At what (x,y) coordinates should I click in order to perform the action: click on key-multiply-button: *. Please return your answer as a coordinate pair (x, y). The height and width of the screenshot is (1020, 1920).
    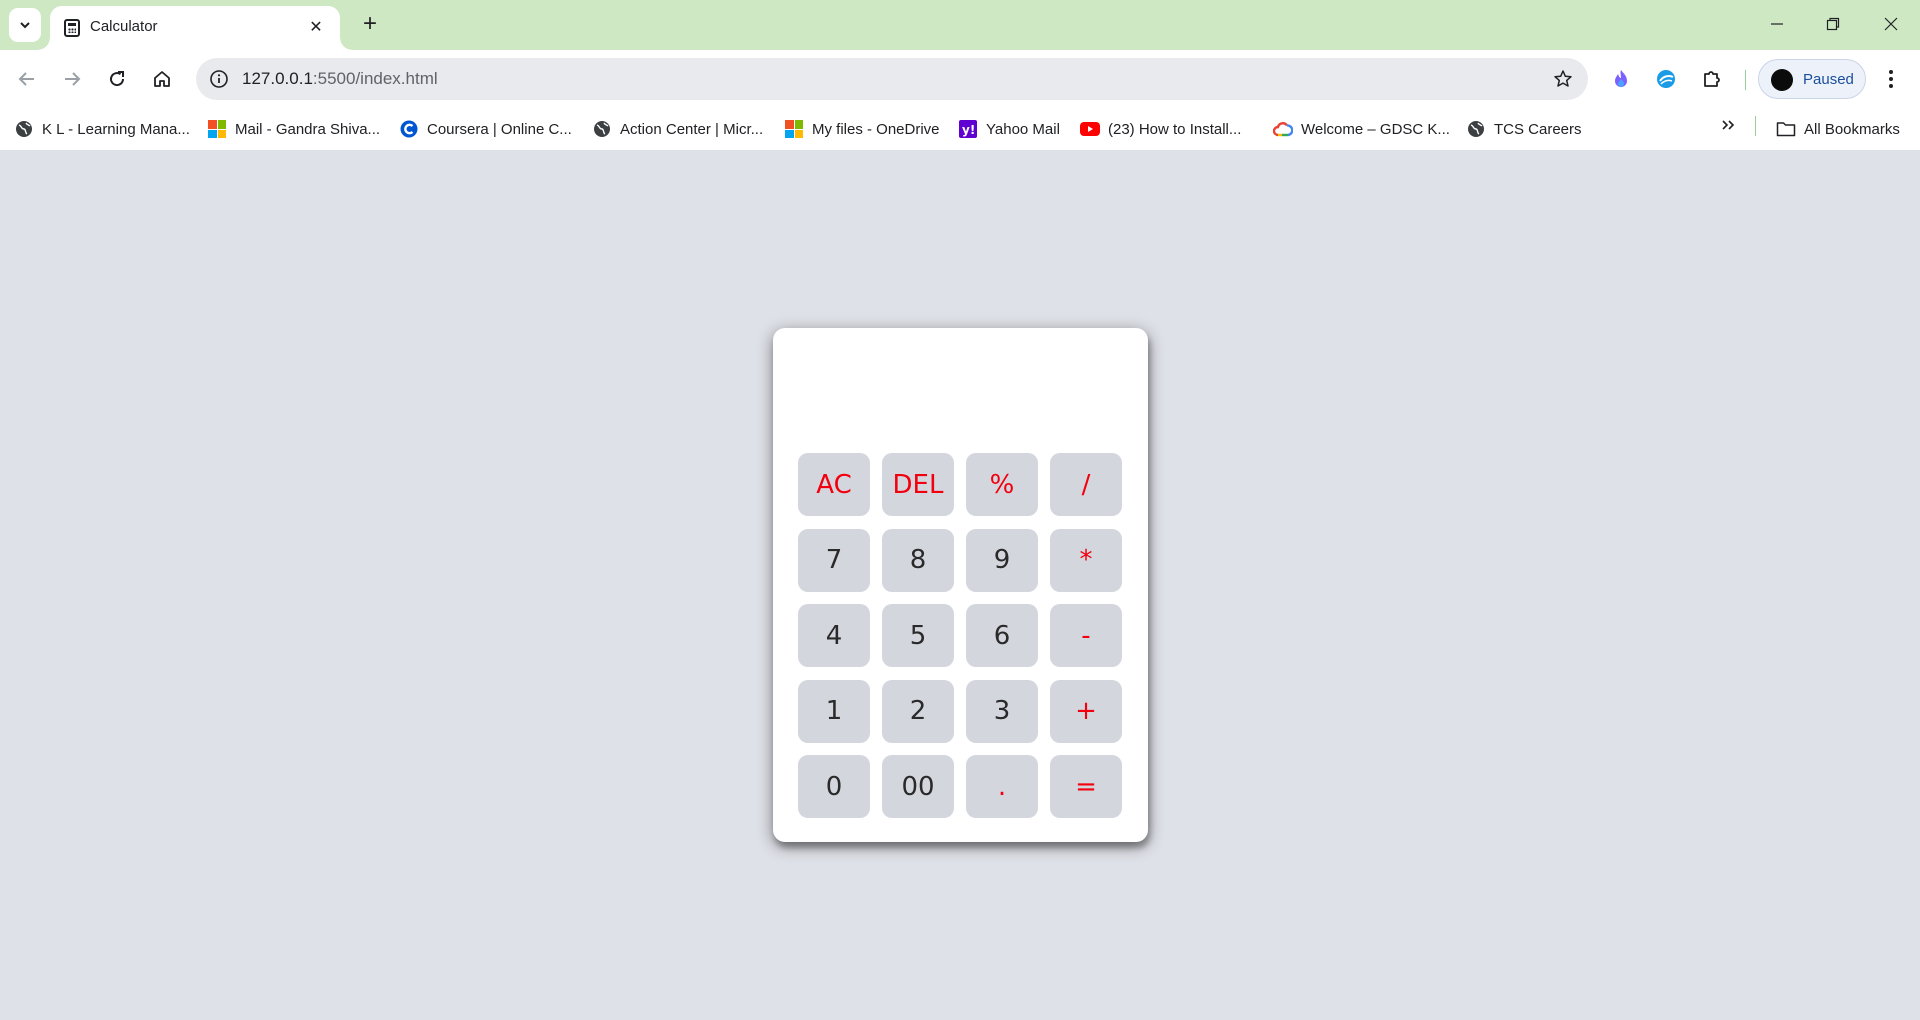
    Looking at the image, I should click on (1086, 560).